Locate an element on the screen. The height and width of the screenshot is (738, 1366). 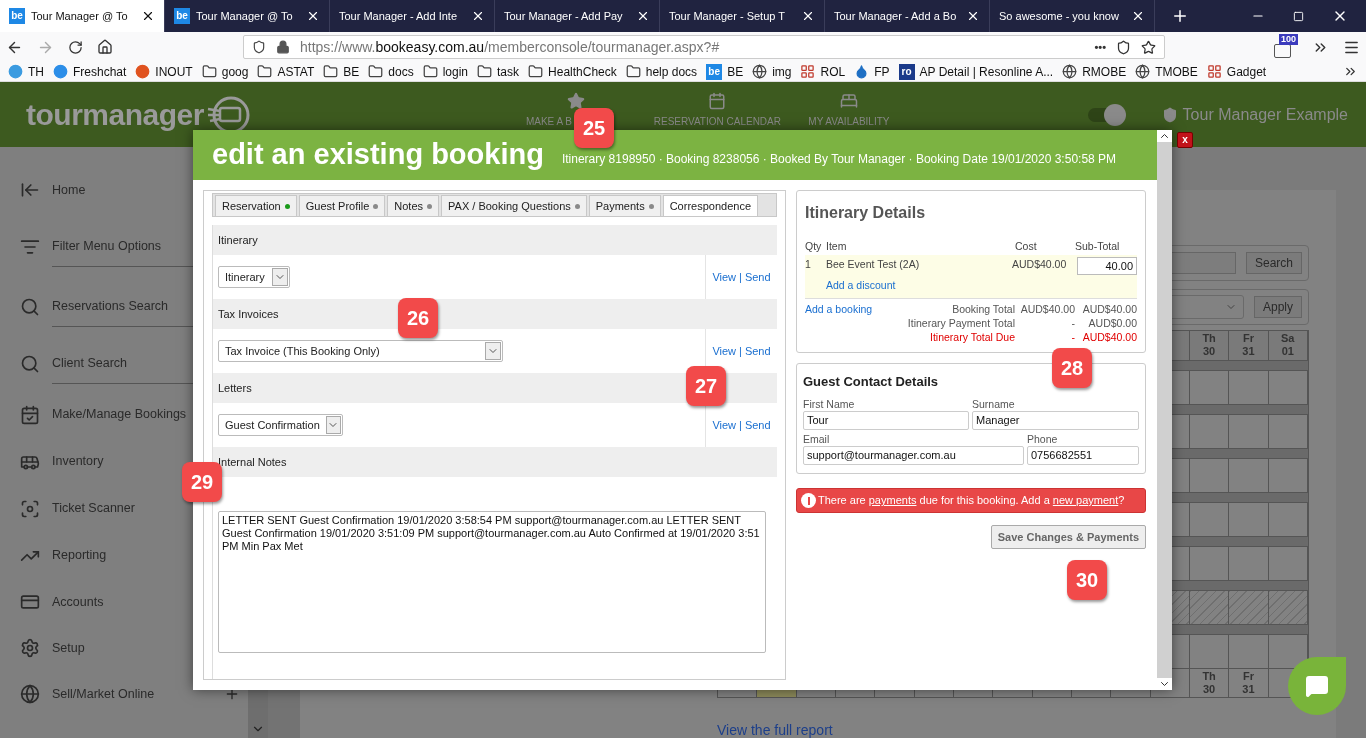
total-label: Itinerary Payment Total is located at coordinates (961, 322).